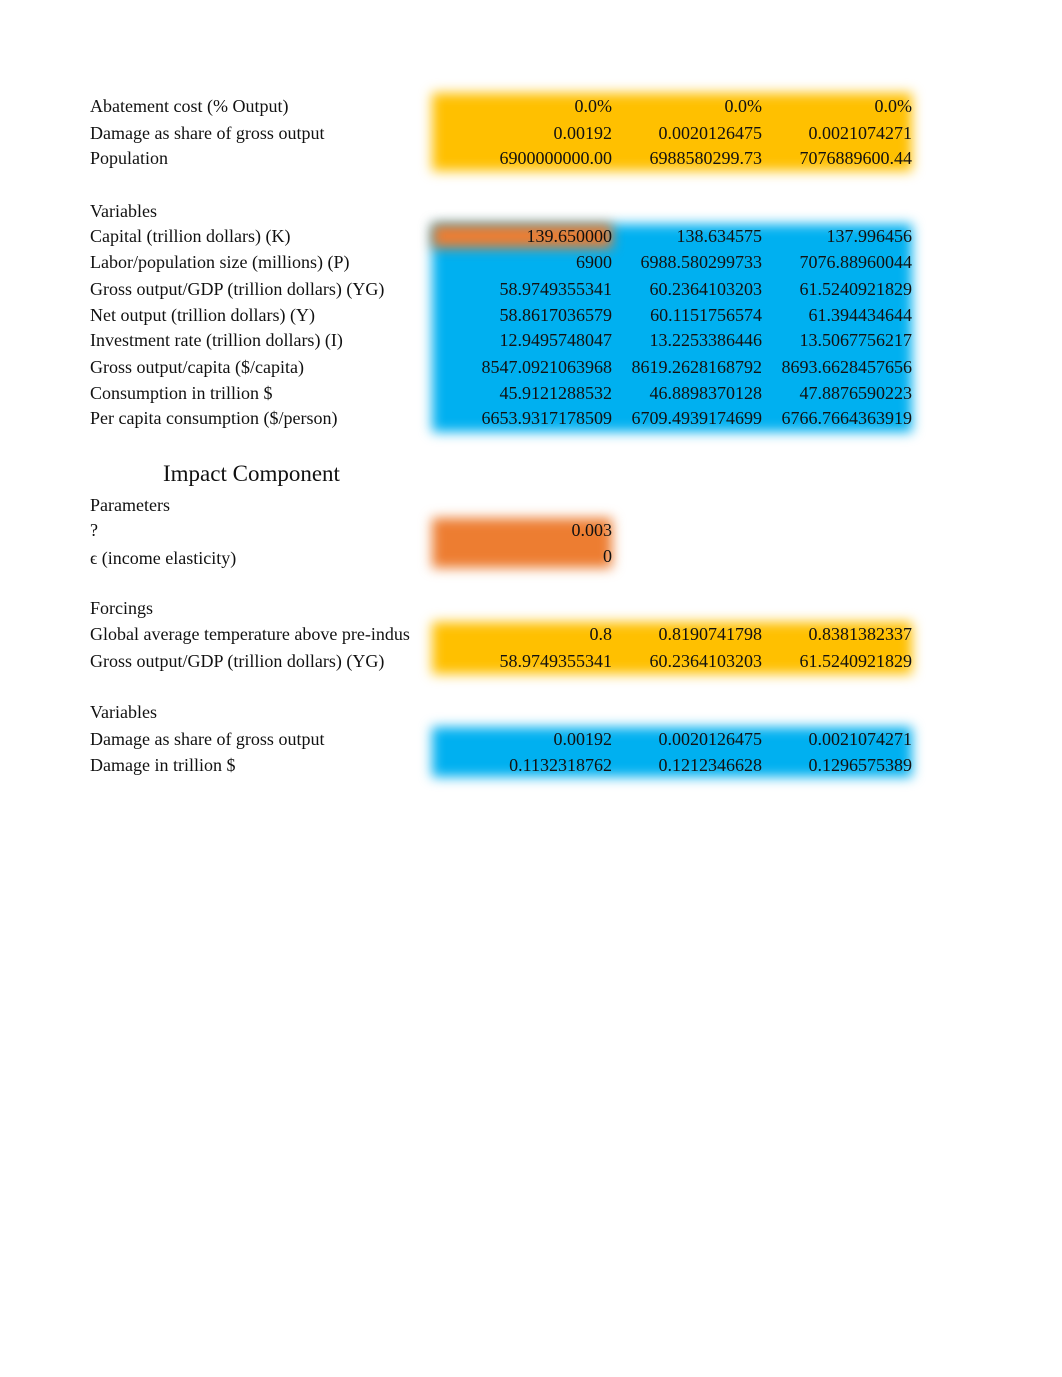 The height and width of the screenshot is (1377, 1062). I want to click on cell-value: 12.9495748047, so click(522, 340).